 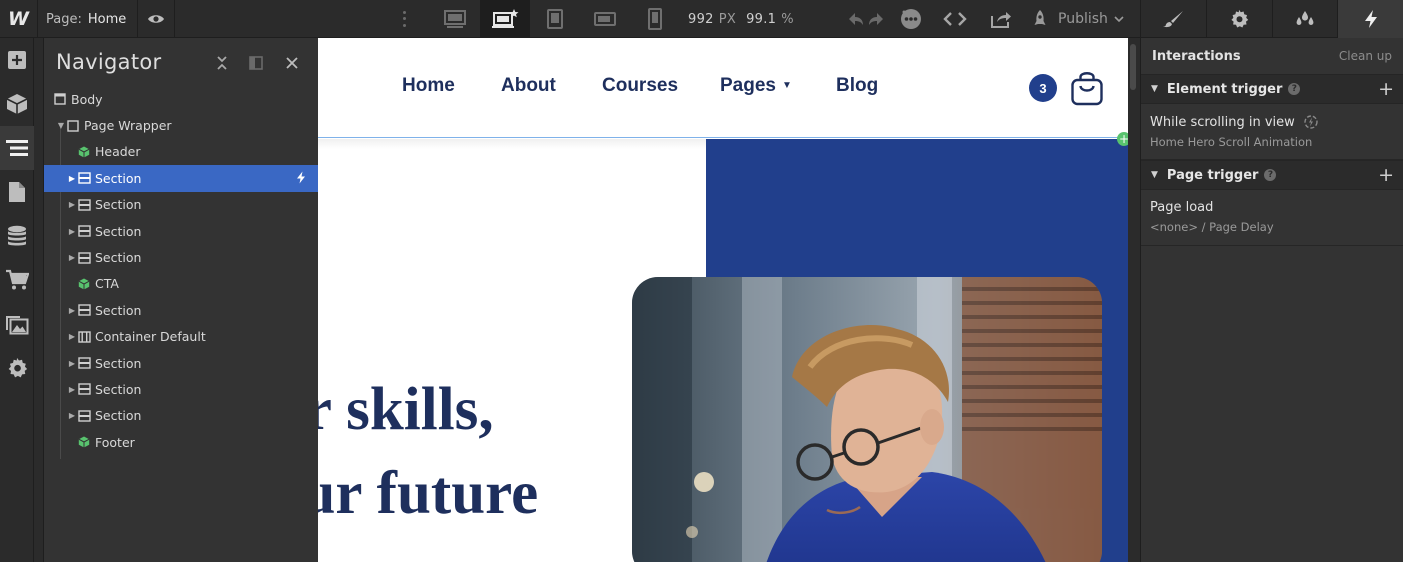 I want to click on canvas-scrollbar-thumb, so click(x=1133, y=67).